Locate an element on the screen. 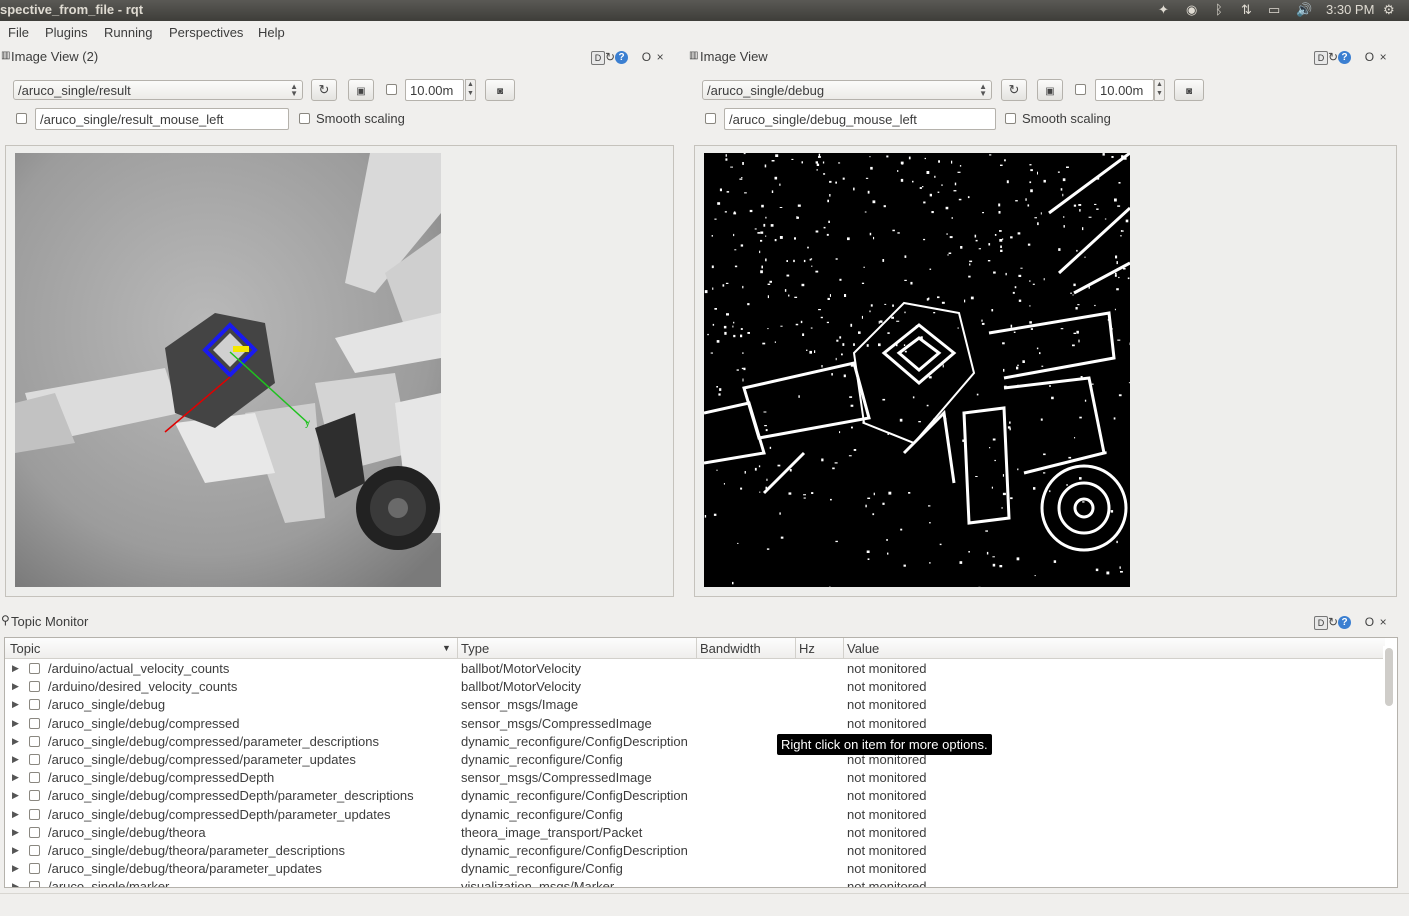 The width and height of the screenshot is (1409, 916). left-mouse-topic-input: /aruco_single/result_mouse_left is located at coordinates (162, 119).